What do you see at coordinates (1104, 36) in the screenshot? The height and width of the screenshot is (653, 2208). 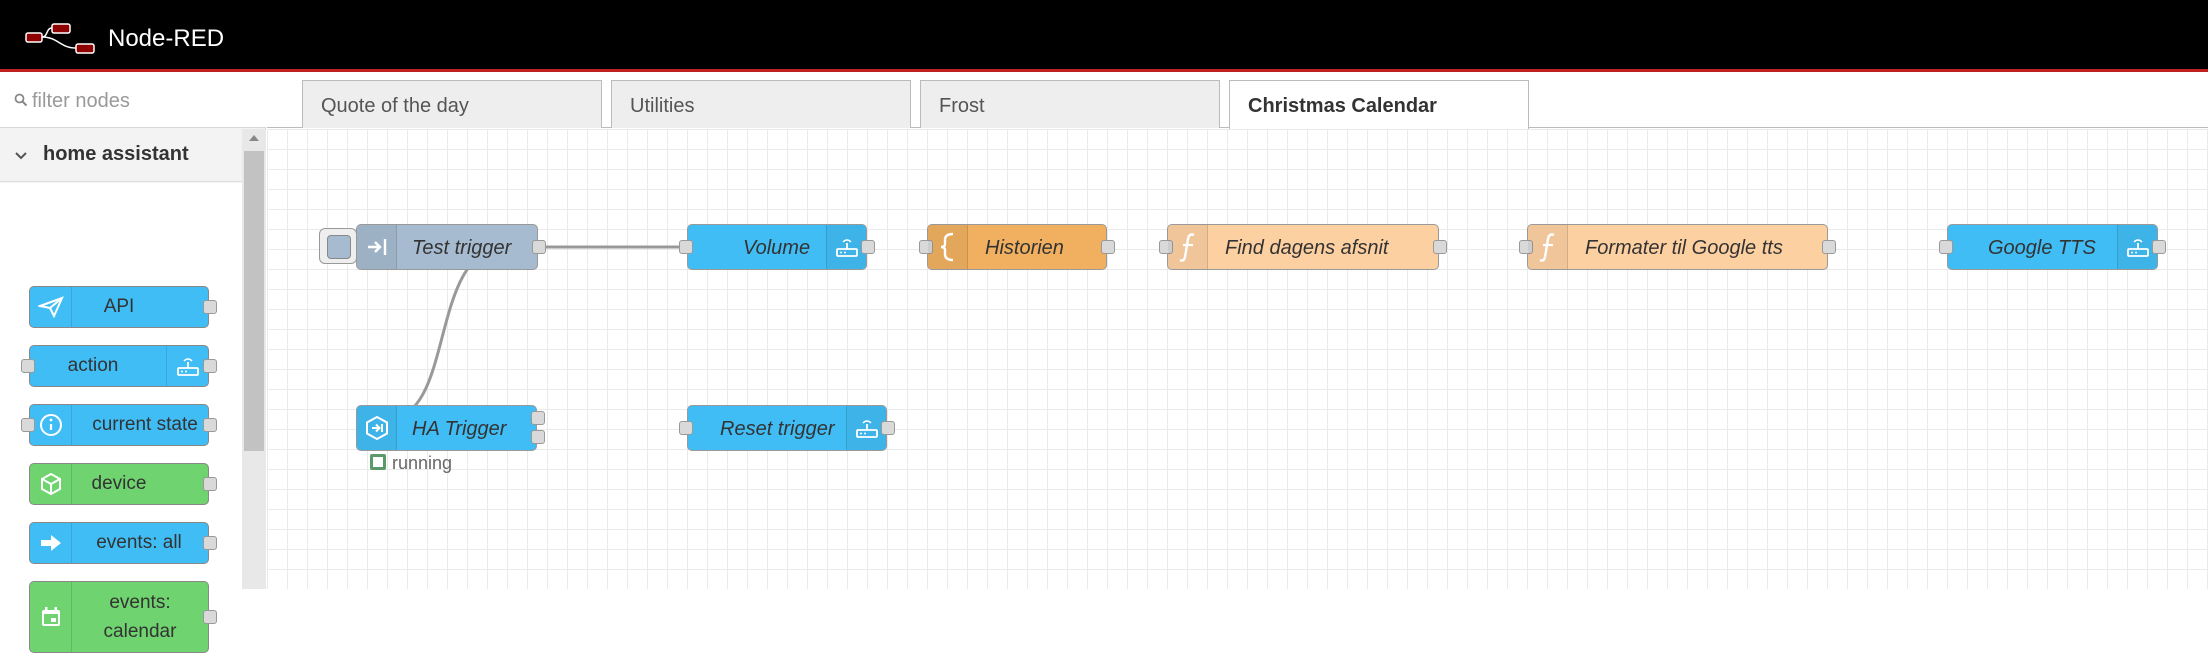 I see `header-bar: Node-RED` at bounding box center [1104, 36].